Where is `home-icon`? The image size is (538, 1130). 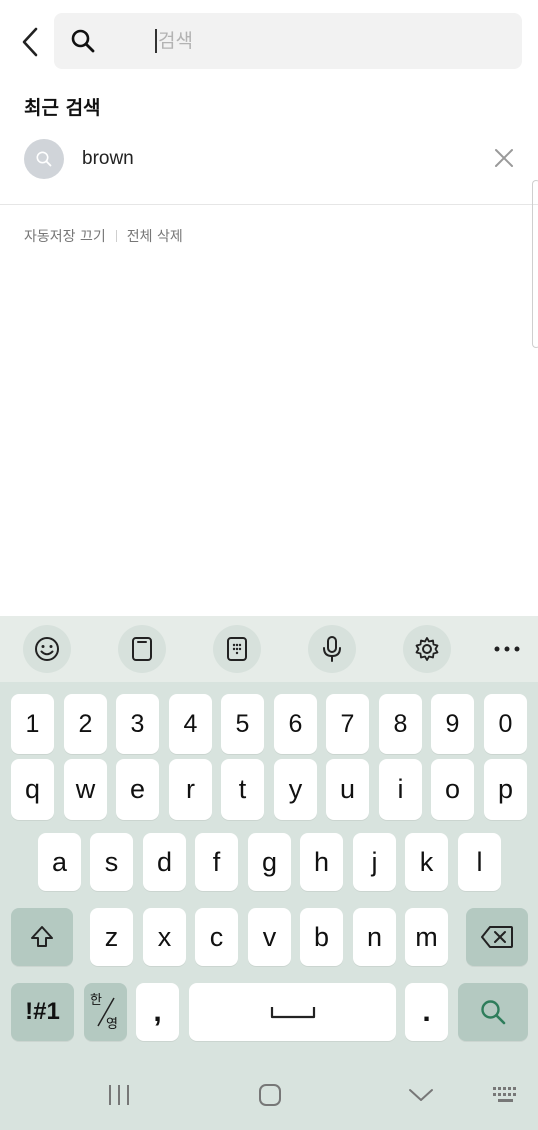 home-icon is located at coordinates (270, 1095).